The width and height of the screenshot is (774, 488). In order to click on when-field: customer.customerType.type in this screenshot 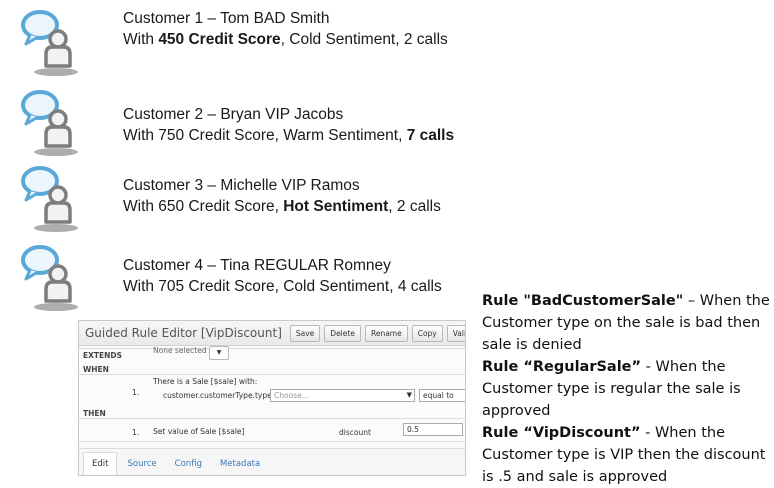, I will do `click(217, 395)`.